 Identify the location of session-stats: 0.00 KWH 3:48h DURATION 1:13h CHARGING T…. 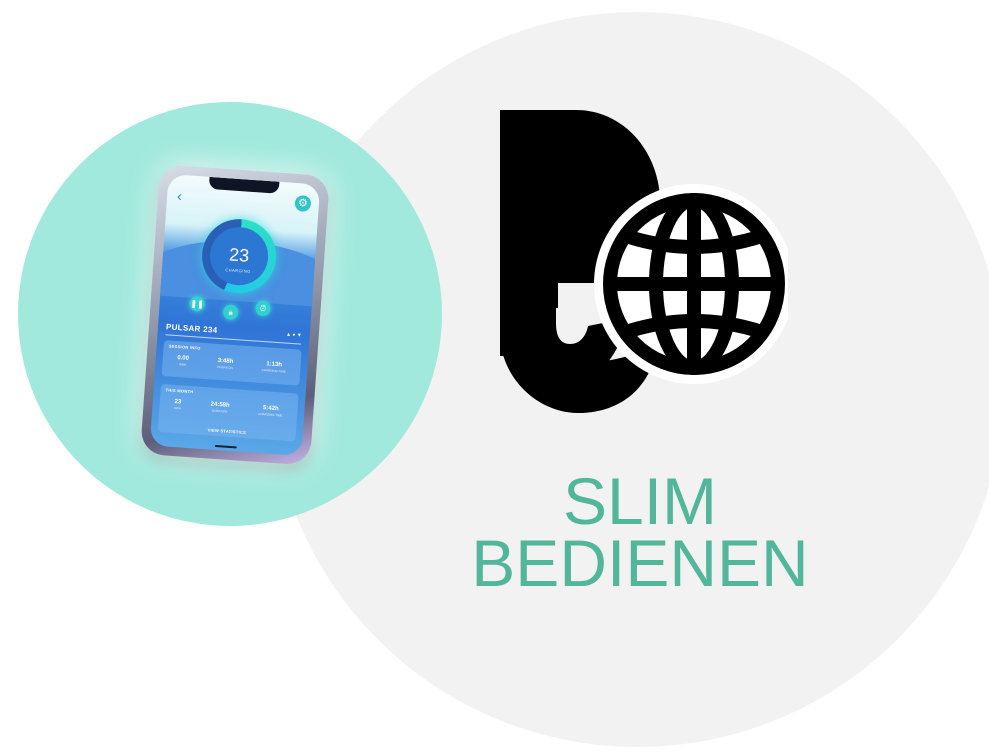
(231, 364).